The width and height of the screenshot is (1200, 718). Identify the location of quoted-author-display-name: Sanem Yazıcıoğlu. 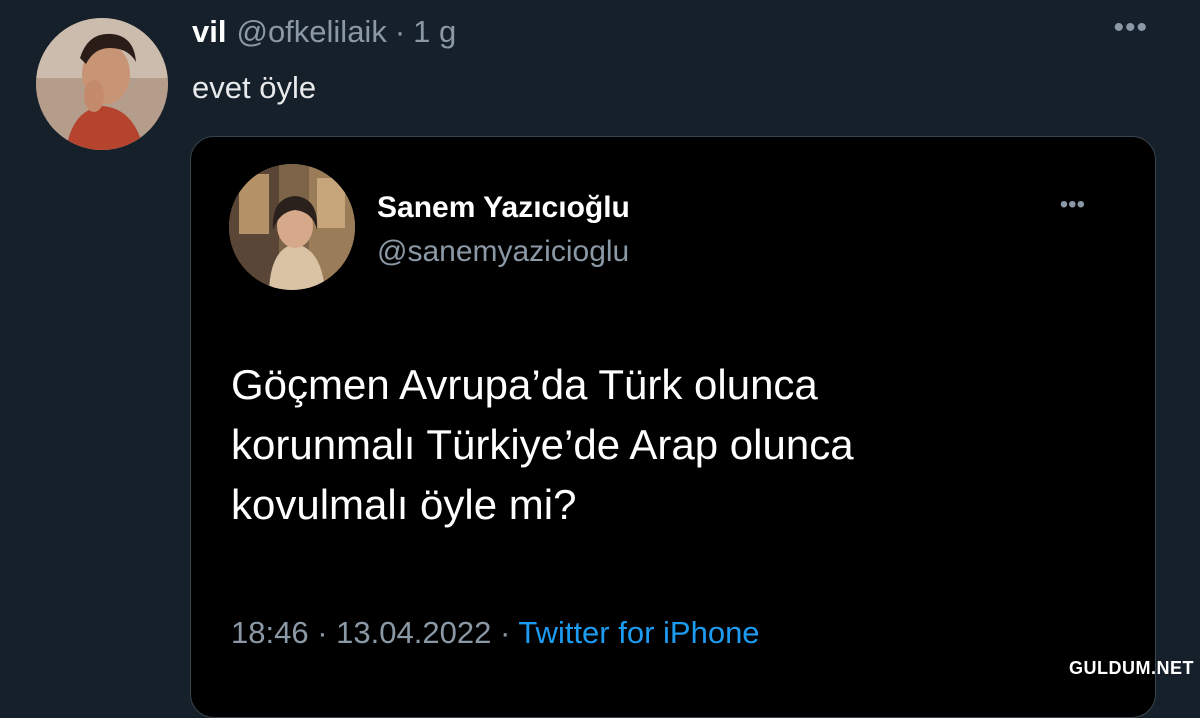
(503, 208).